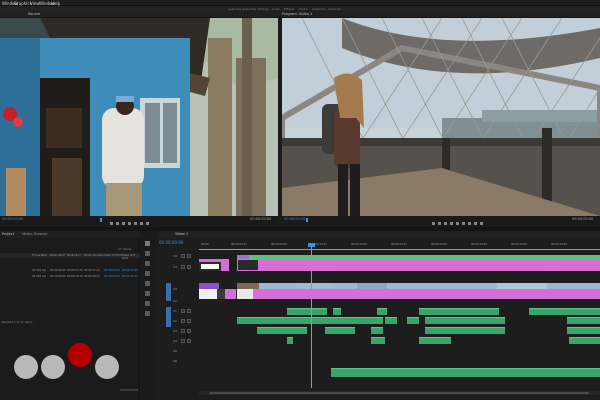  Describe the element at coordinates (74, 255) in the screenshot. I see `col-media-end: Media End` at that location.